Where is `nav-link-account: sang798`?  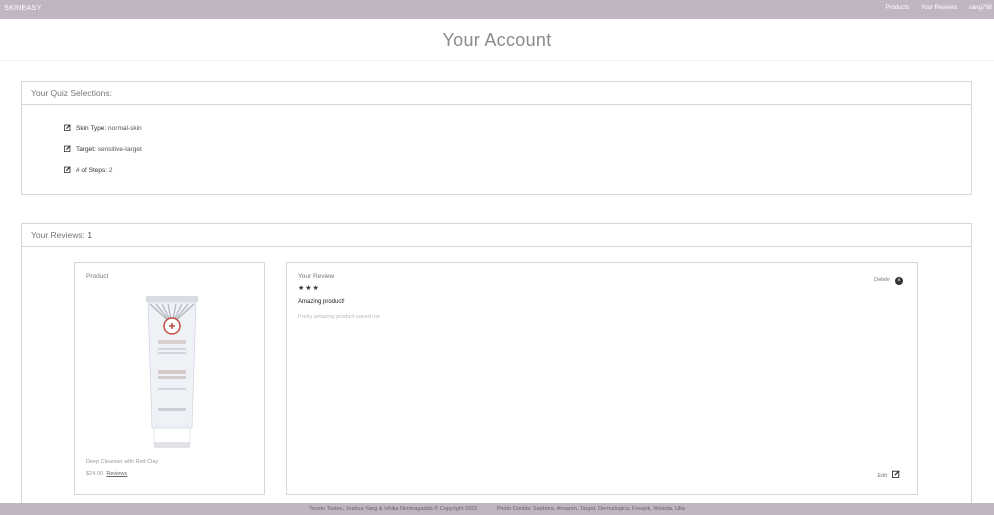 nav-link-account: sang798 is located at coordinates (980, 8).